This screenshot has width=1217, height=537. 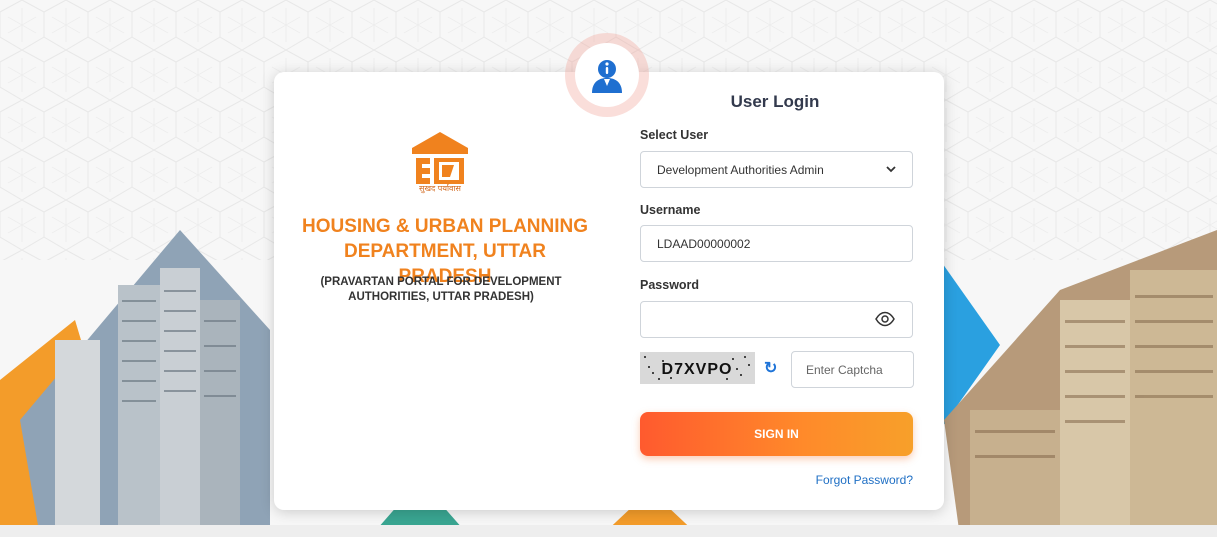 I want to click on forgot-password-link: Forgot Password?, so click(x=851, y=480).